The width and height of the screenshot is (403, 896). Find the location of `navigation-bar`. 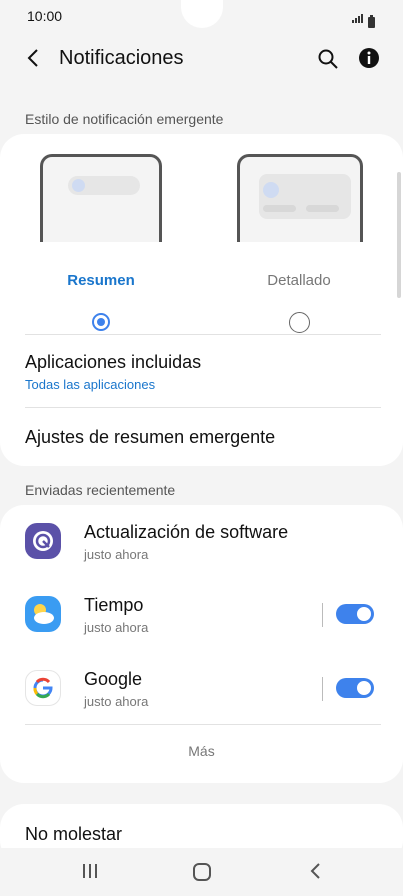

navigation-bar is located at coordinates (201, 872).